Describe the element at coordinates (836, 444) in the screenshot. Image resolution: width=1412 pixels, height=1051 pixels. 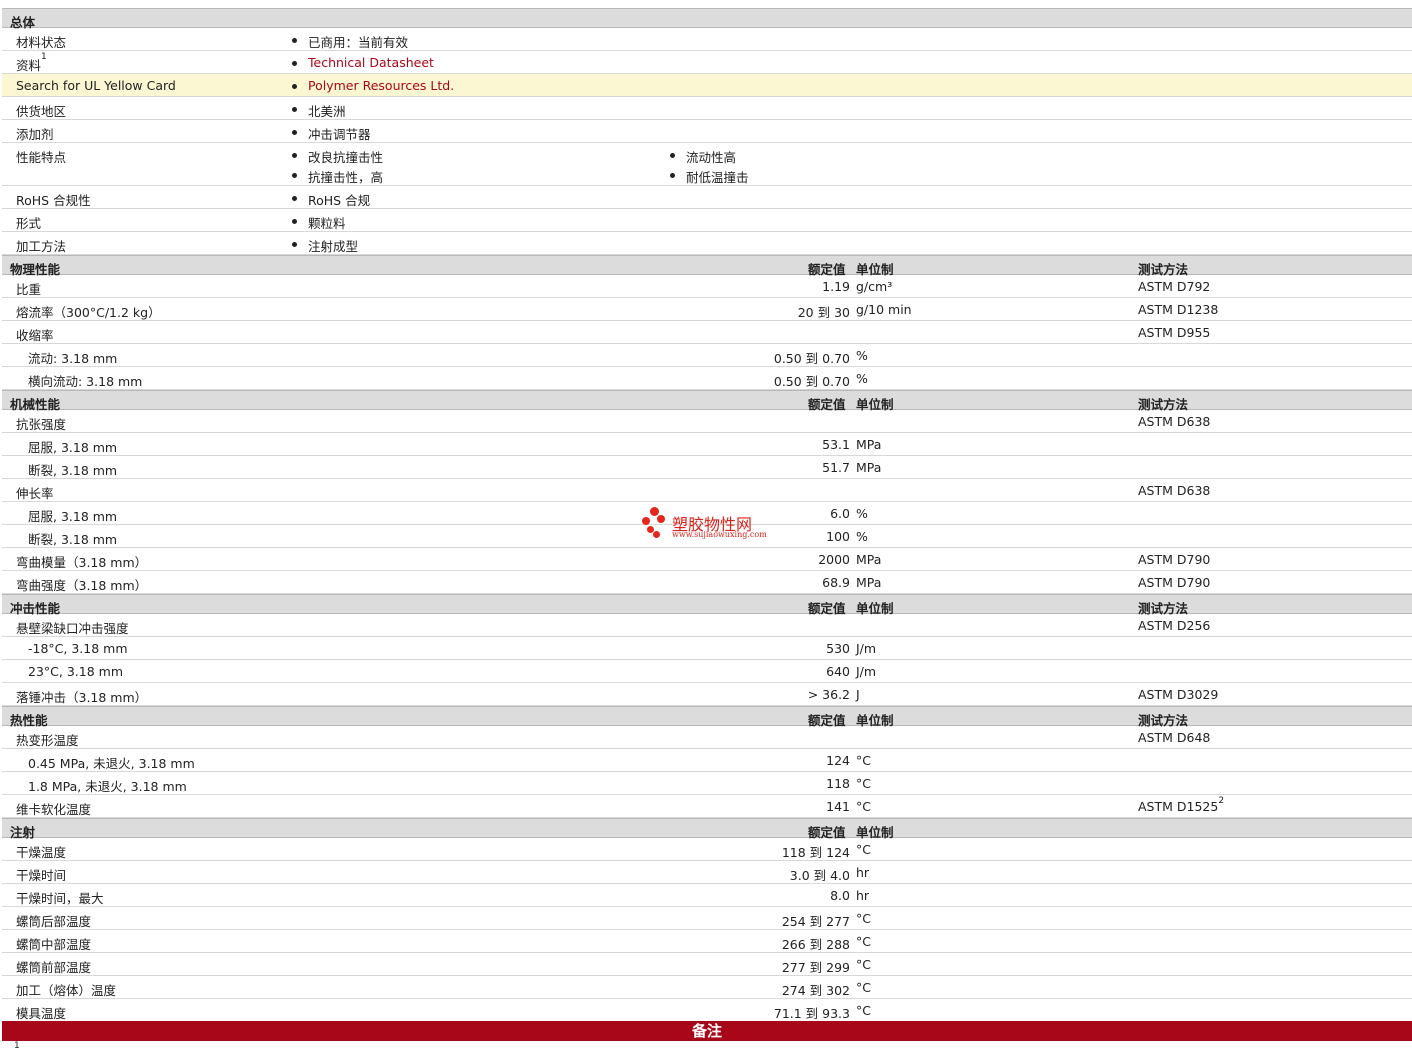
I see `property-value: 53.1` at that location.